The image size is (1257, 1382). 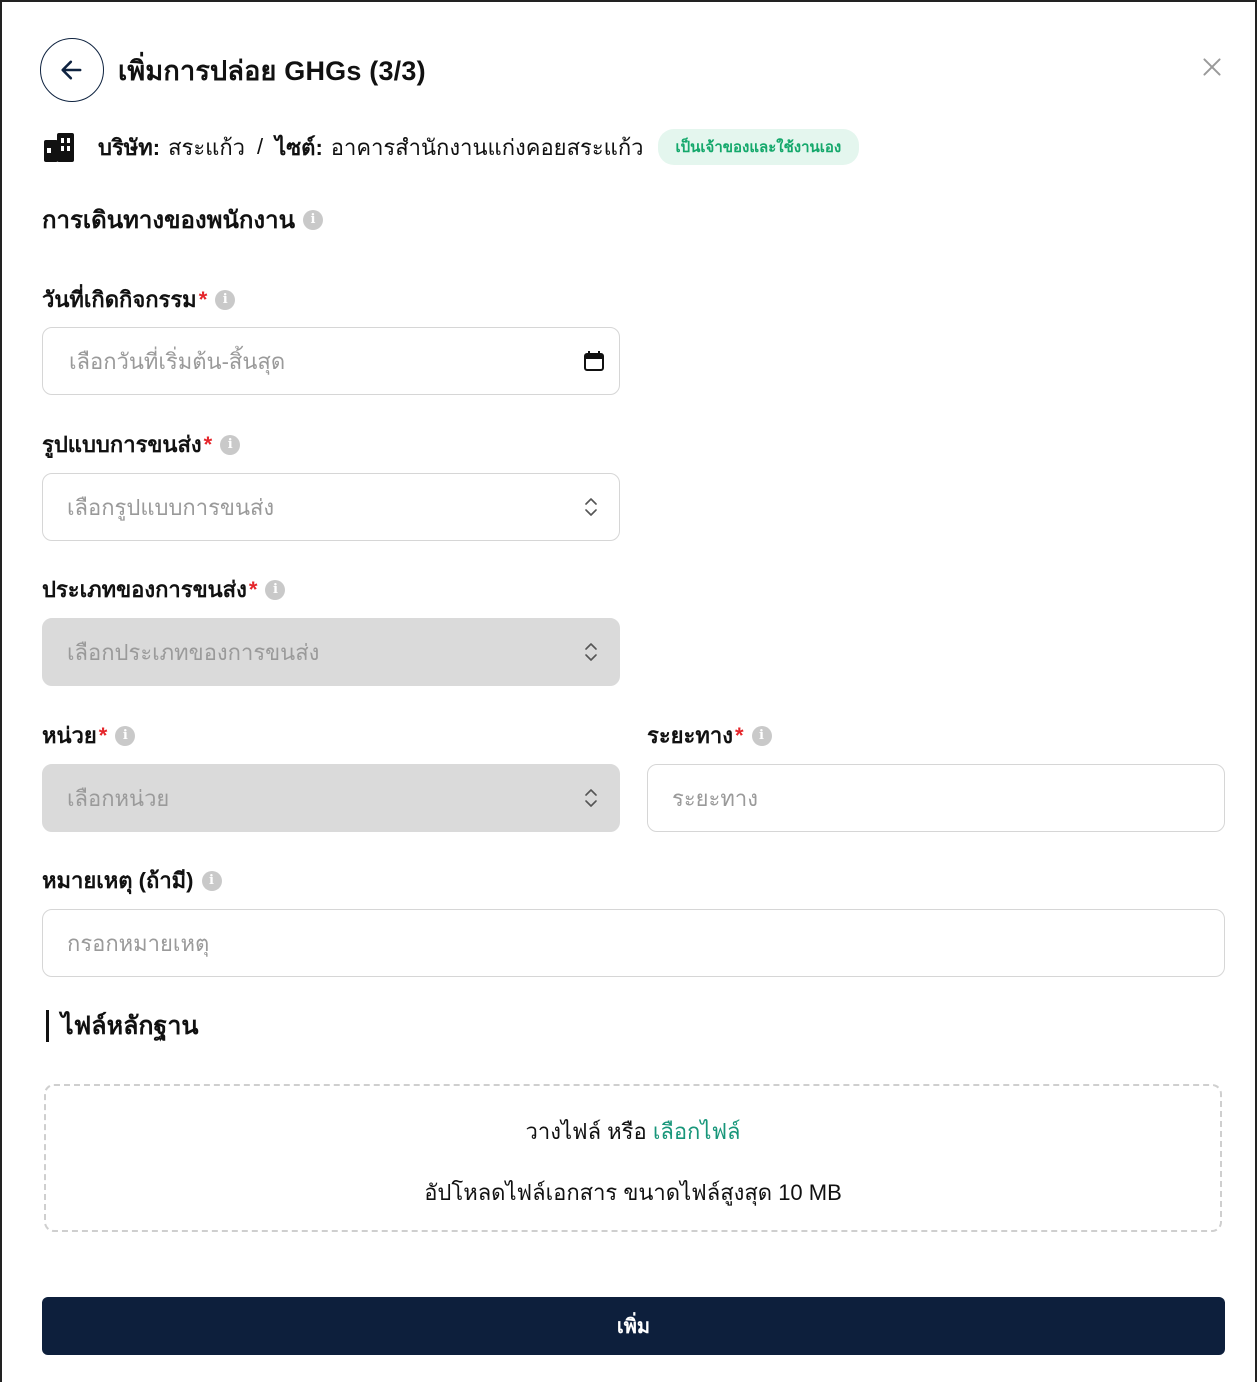 I want to click on activity-date-placeholder: เลือกวันที่เริ่มต้น-สิ้นสุด, so click(x=177, y=361).